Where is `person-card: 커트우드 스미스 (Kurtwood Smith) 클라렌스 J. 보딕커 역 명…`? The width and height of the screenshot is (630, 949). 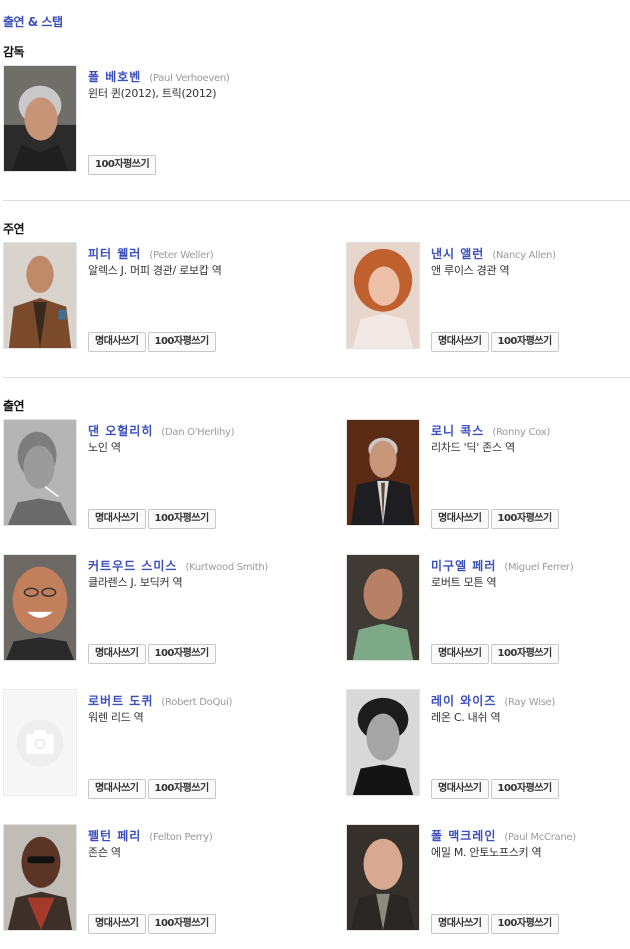
person-card: 커트우드 스미스 (Kurtwood Smith) 클라렌스 J. 보딕커 역 명… is located at coordinates (153, 609).